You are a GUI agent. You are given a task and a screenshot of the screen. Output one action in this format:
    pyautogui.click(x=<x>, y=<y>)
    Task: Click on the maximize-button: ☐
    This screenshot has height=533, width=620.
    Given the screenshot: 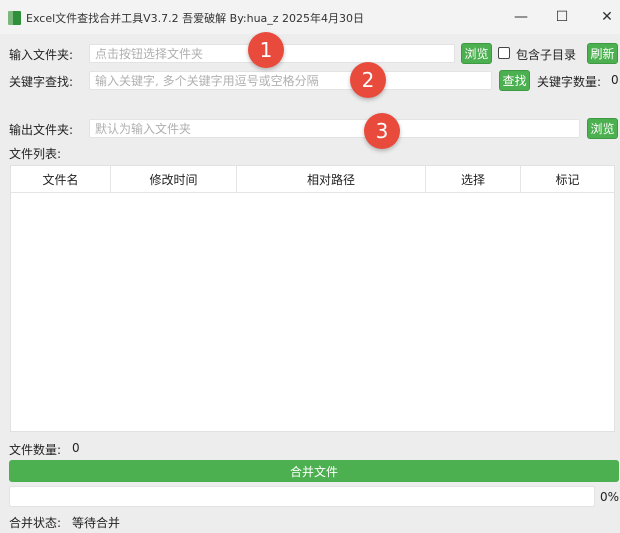 What is the action you would take?
    pyautogui.click(x=562, y=17)
    